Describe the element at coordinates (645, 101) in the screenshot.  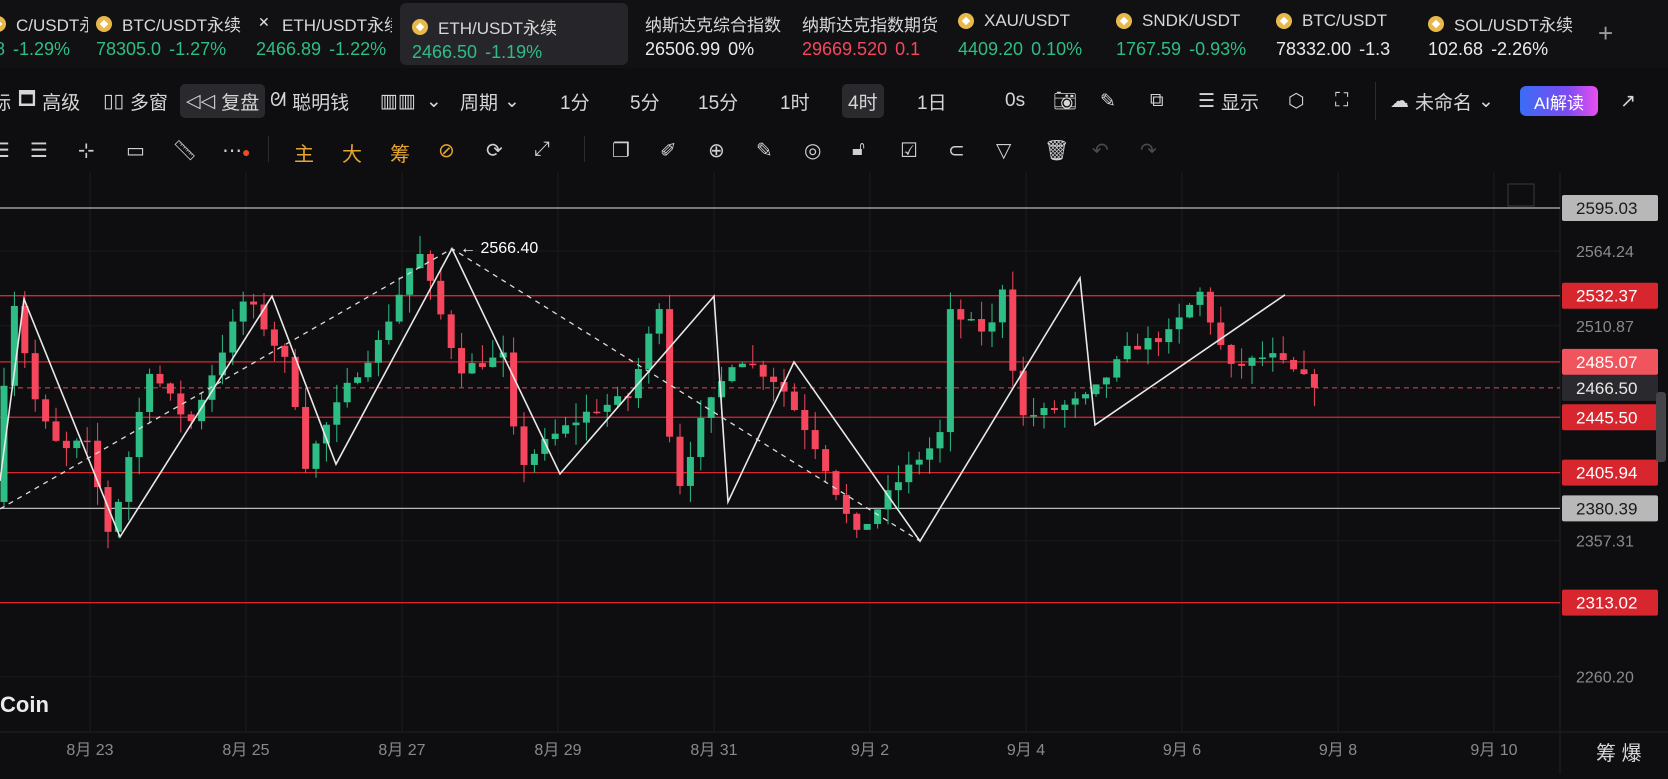
I see `interval-1: 5分` at that location.